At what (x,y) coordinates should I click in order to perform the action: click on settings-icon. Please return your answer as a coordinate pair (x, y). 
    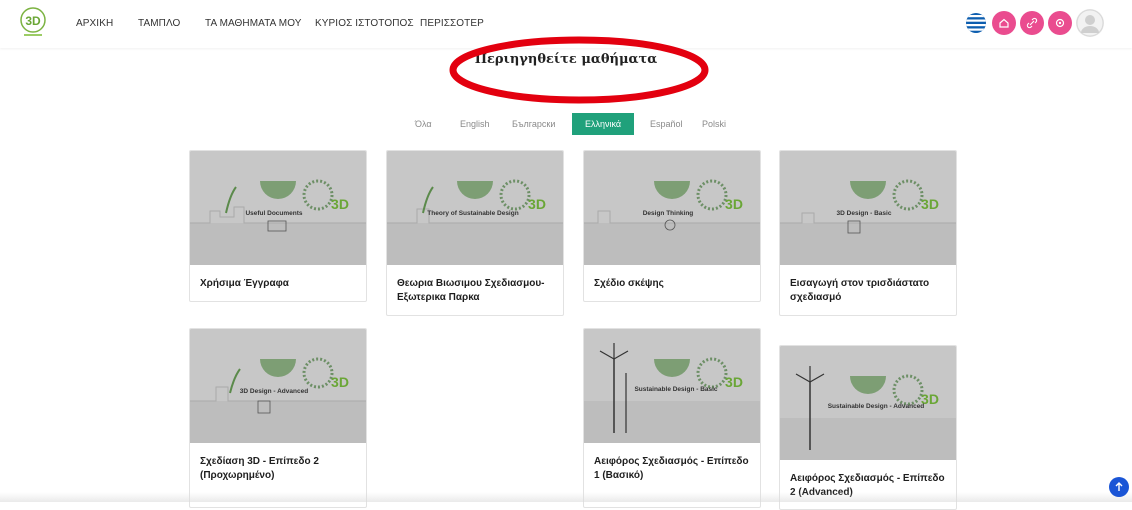
    Looking at the image, I should click on (1060, 23).